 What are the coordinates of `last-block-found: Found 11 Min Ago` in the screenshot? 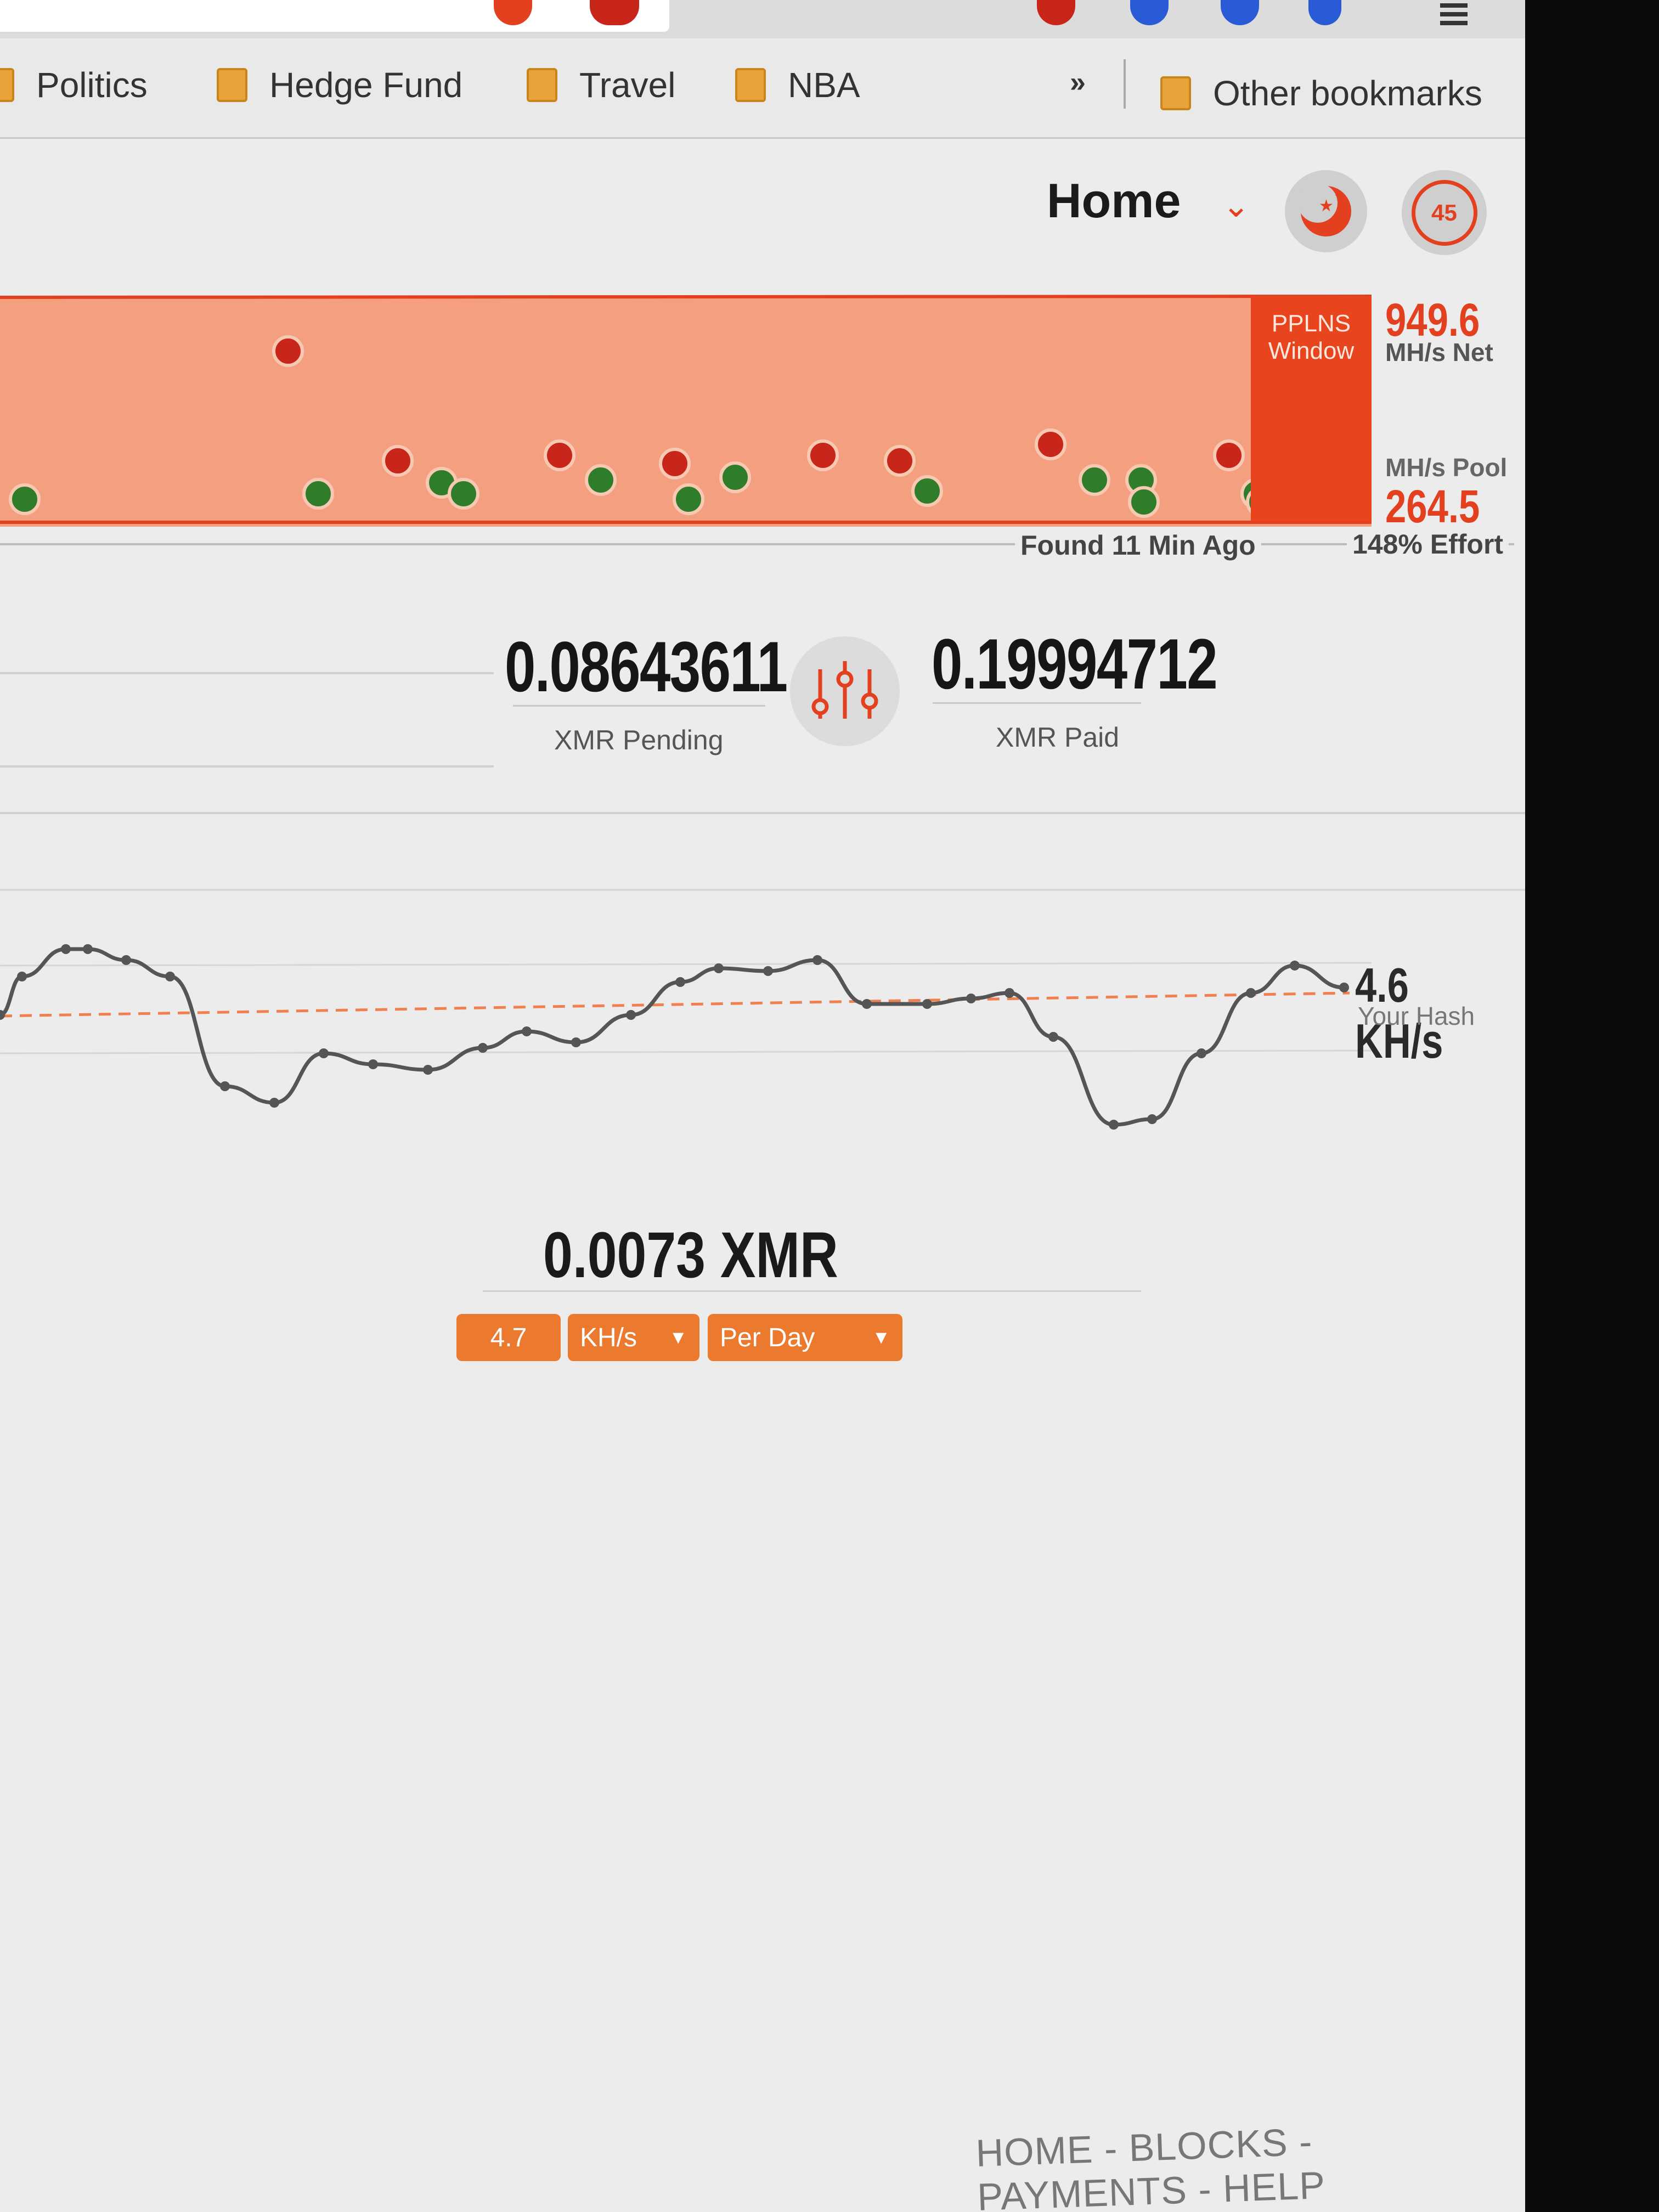 It's located at (1138, 545).